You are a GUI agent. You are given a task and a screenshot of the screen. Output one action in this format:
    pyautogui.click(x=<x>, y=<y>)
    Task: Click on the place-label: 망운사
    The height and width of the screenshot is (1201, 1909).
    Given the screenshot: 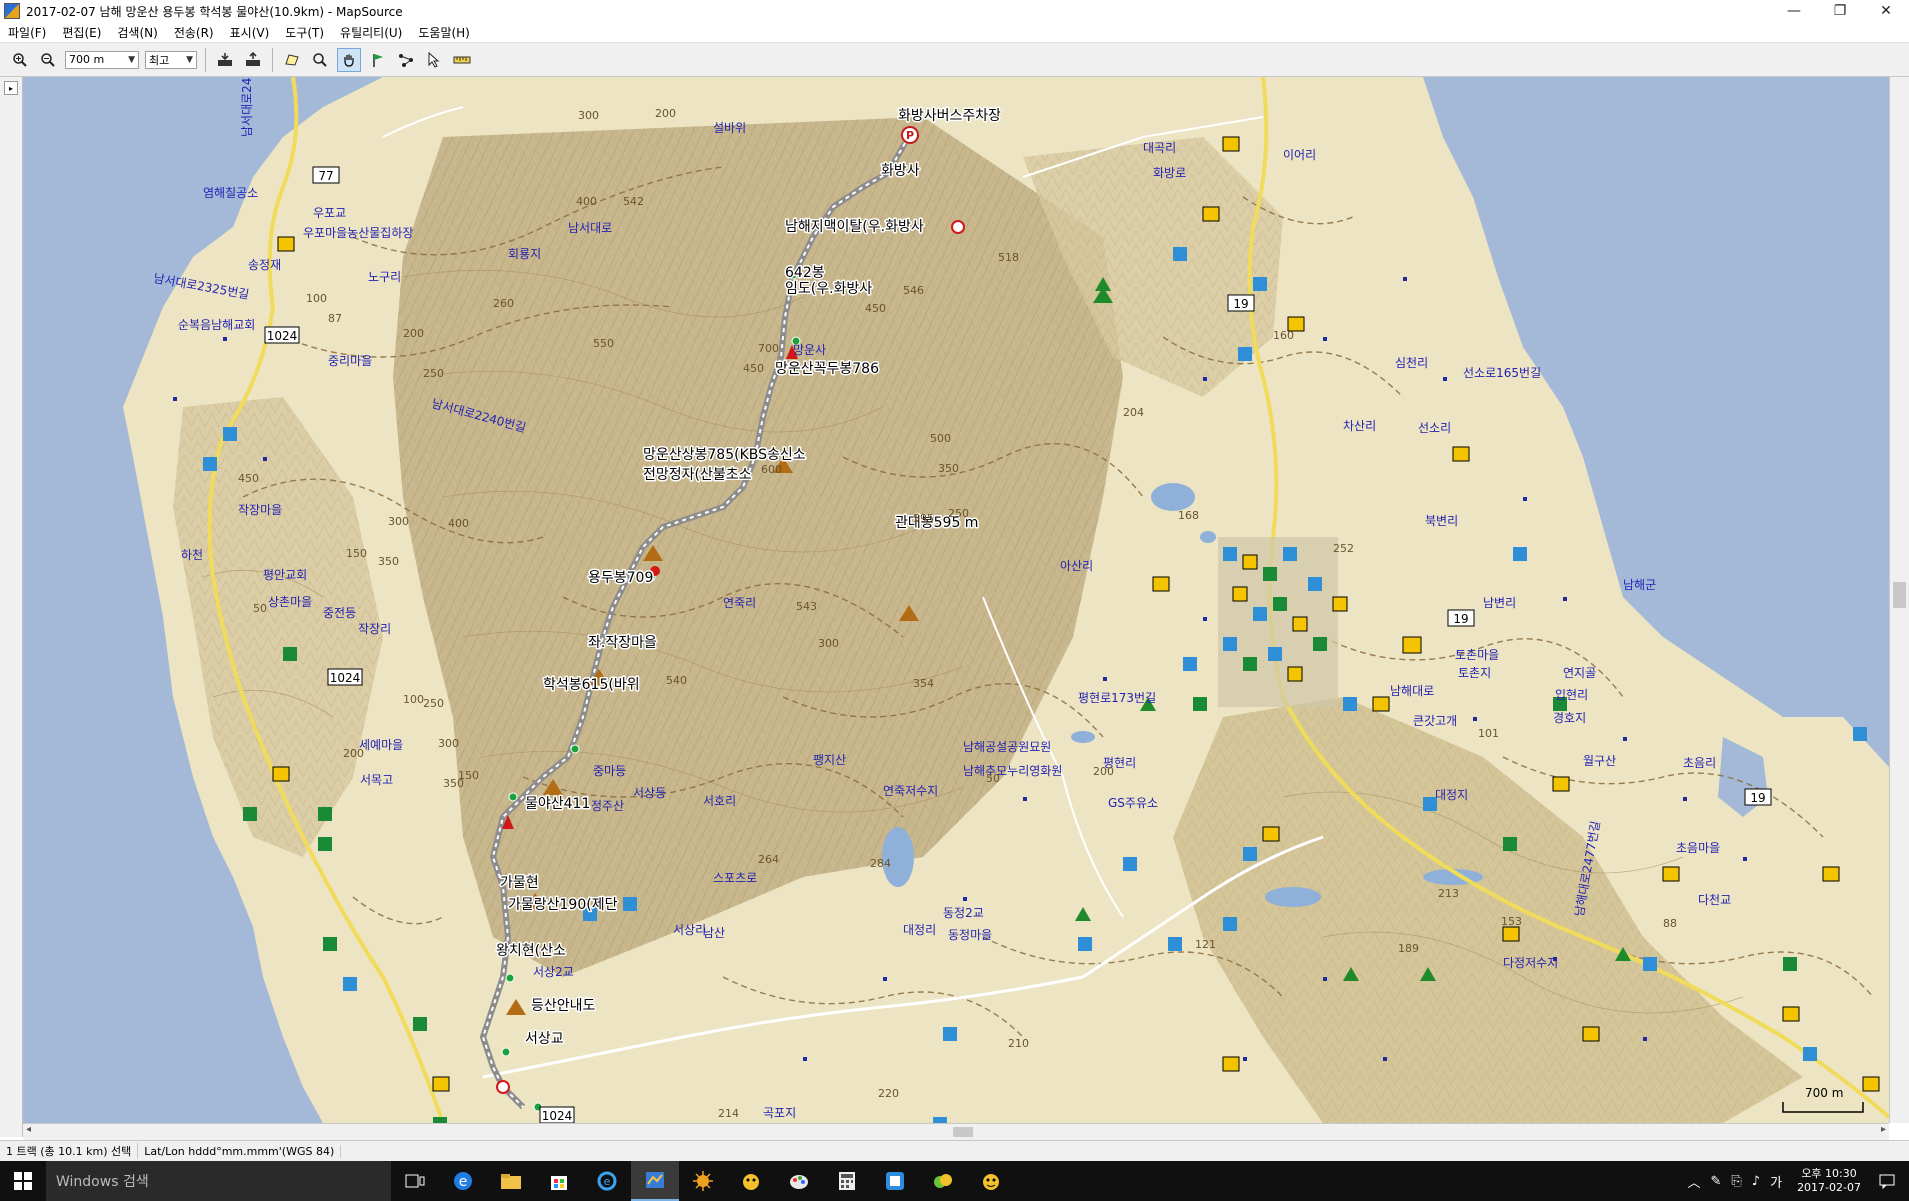 What is the action you would take?
    pyautogui.click(x=809, y=350)
    